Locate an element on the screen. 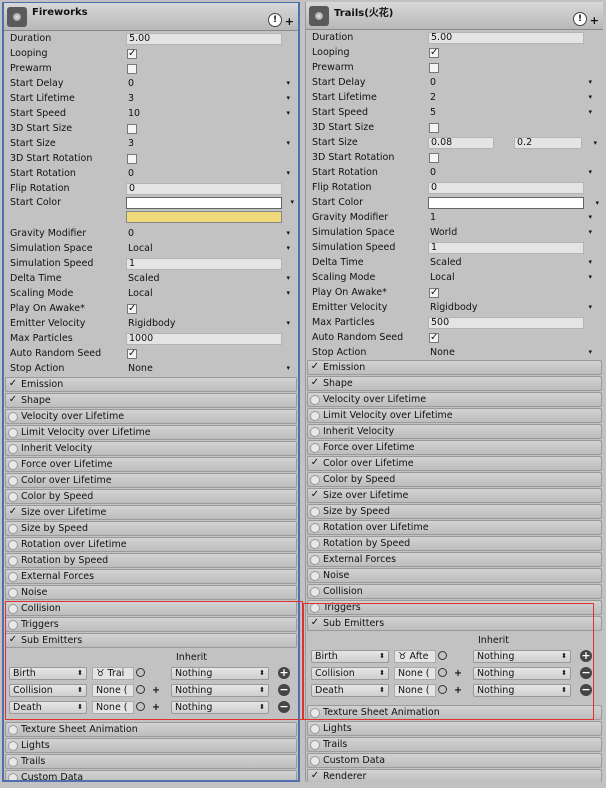 The height and width of the screenshot is (788, 606). module-rotation-over-lifetime: Rotation over Lifetime is located at coordinates (454, 527).